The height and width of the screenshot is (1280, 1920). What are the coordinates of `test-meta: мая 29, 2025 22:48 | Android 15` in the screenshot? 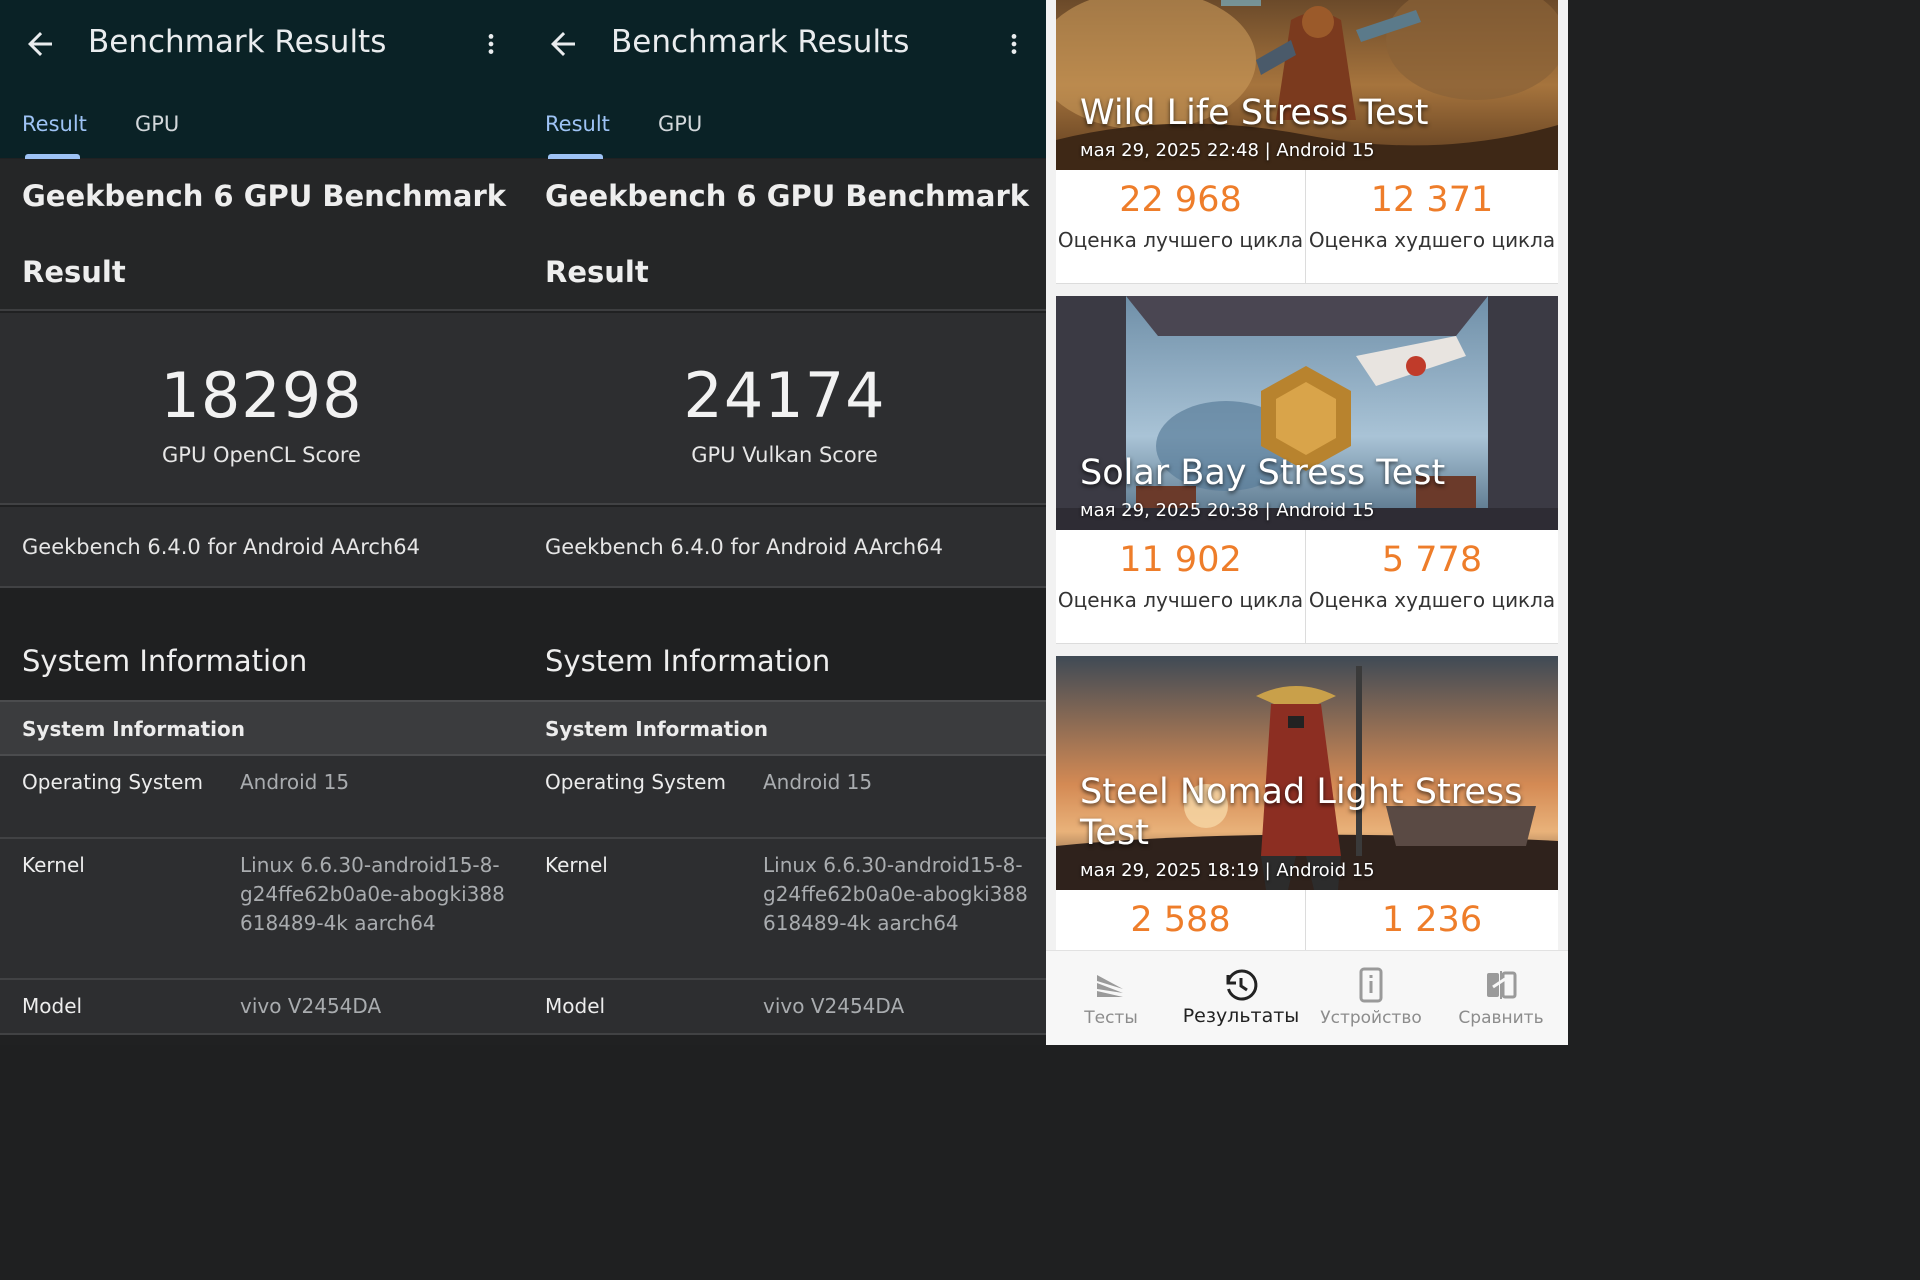 It's located at (1227, 150).